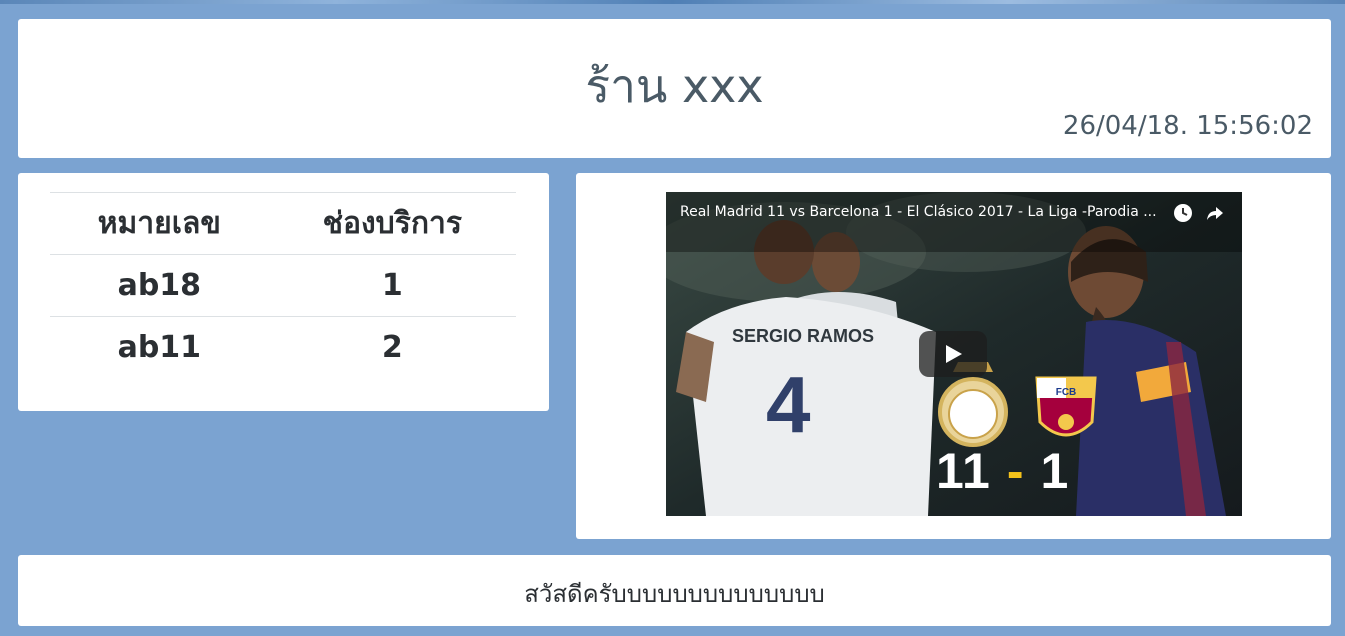  What do you see at coordinates (963, 471) in the screenshot?
I see `score-left: 11` at bounding box center [963, 471].